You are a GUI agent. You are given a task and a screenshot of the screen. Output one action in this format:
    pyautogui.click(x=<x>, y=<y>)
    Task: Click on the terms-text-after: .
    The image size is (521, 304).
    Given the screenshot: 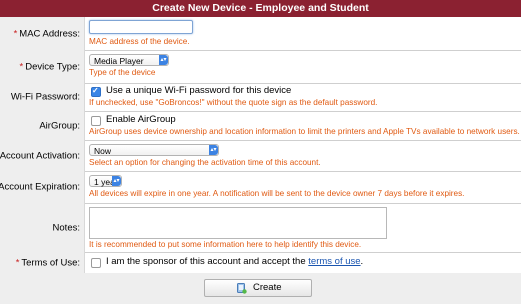 What is the action you would take?
    pyautogui.click(x=362, y=261)
    